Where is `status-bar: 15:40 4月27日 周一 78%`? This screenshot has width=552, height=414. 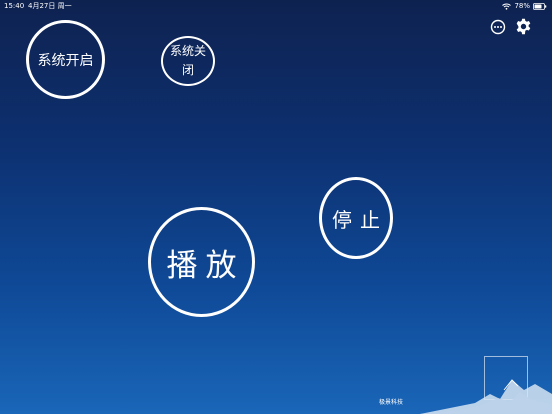
status-bar: 15:40 4月27日 周一 78% is located at coordinates (276, 6).